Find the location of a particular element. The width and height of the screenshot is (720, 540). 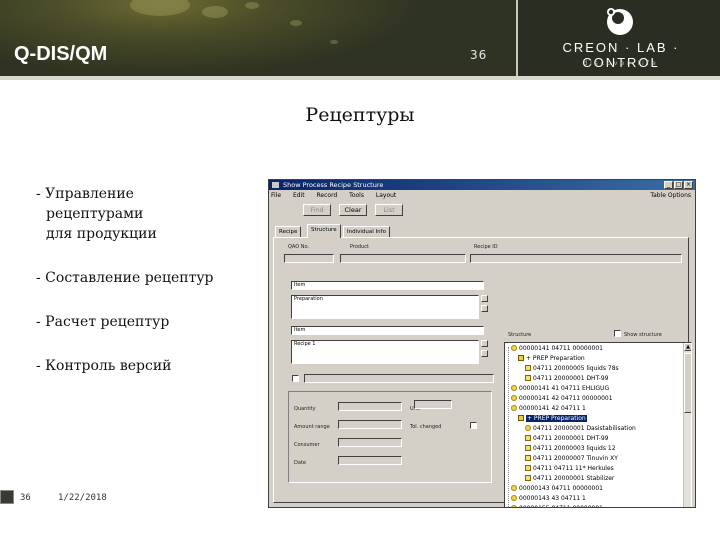

recipe-id-field is located at coordinates (576, 258).